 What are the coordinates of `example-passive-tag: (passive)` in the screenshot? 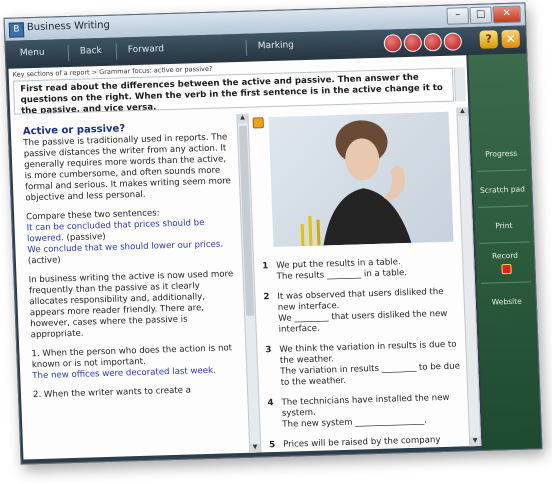 It's located at (86, 237).